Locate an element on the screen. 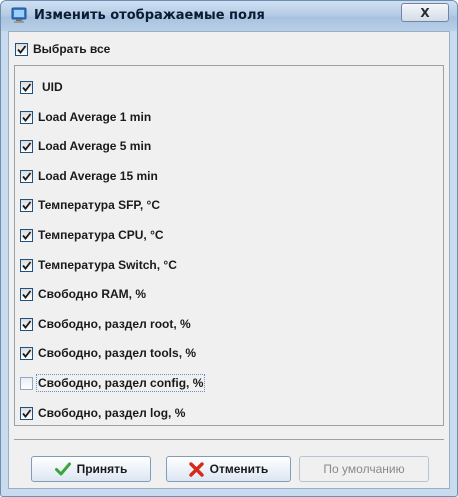 The width and height of the screenshot is (458, 497). select-all-label: Выбрать все is located at coordinates (72, 49).